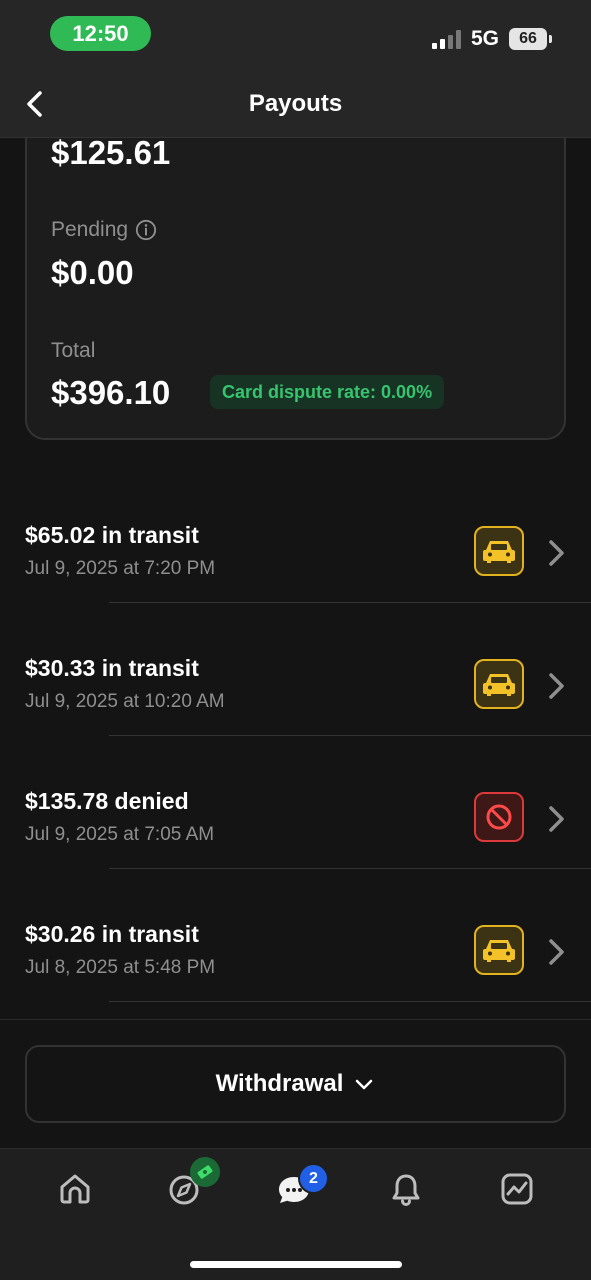  What do you see at coordinates (112, 535) in the screenshot?
I see `payout-title: $65.02 in transit` at bounding box center [112, 535].